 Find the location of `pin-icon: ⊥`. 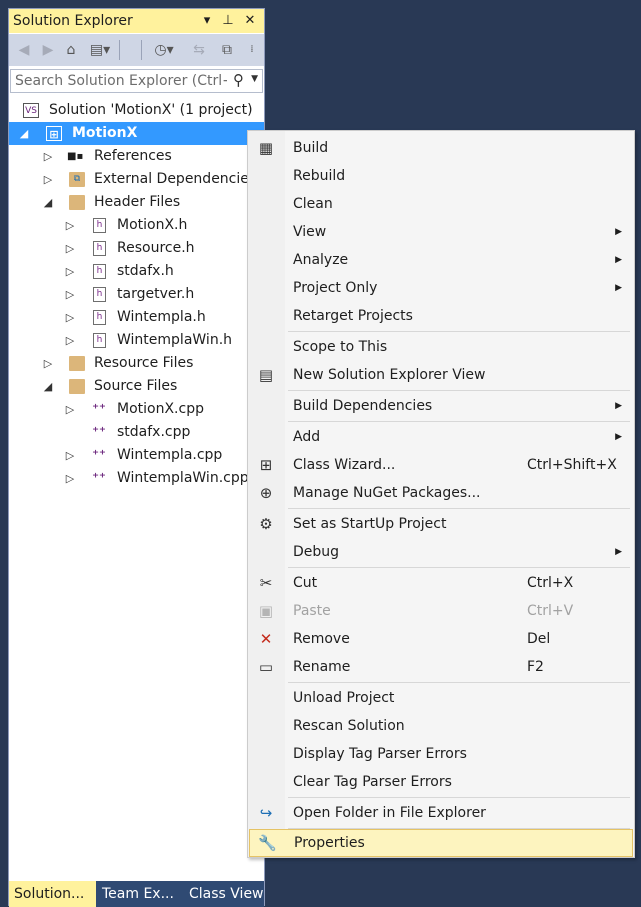

pin-icon: ⊥ is located at coordinates (228, 21).